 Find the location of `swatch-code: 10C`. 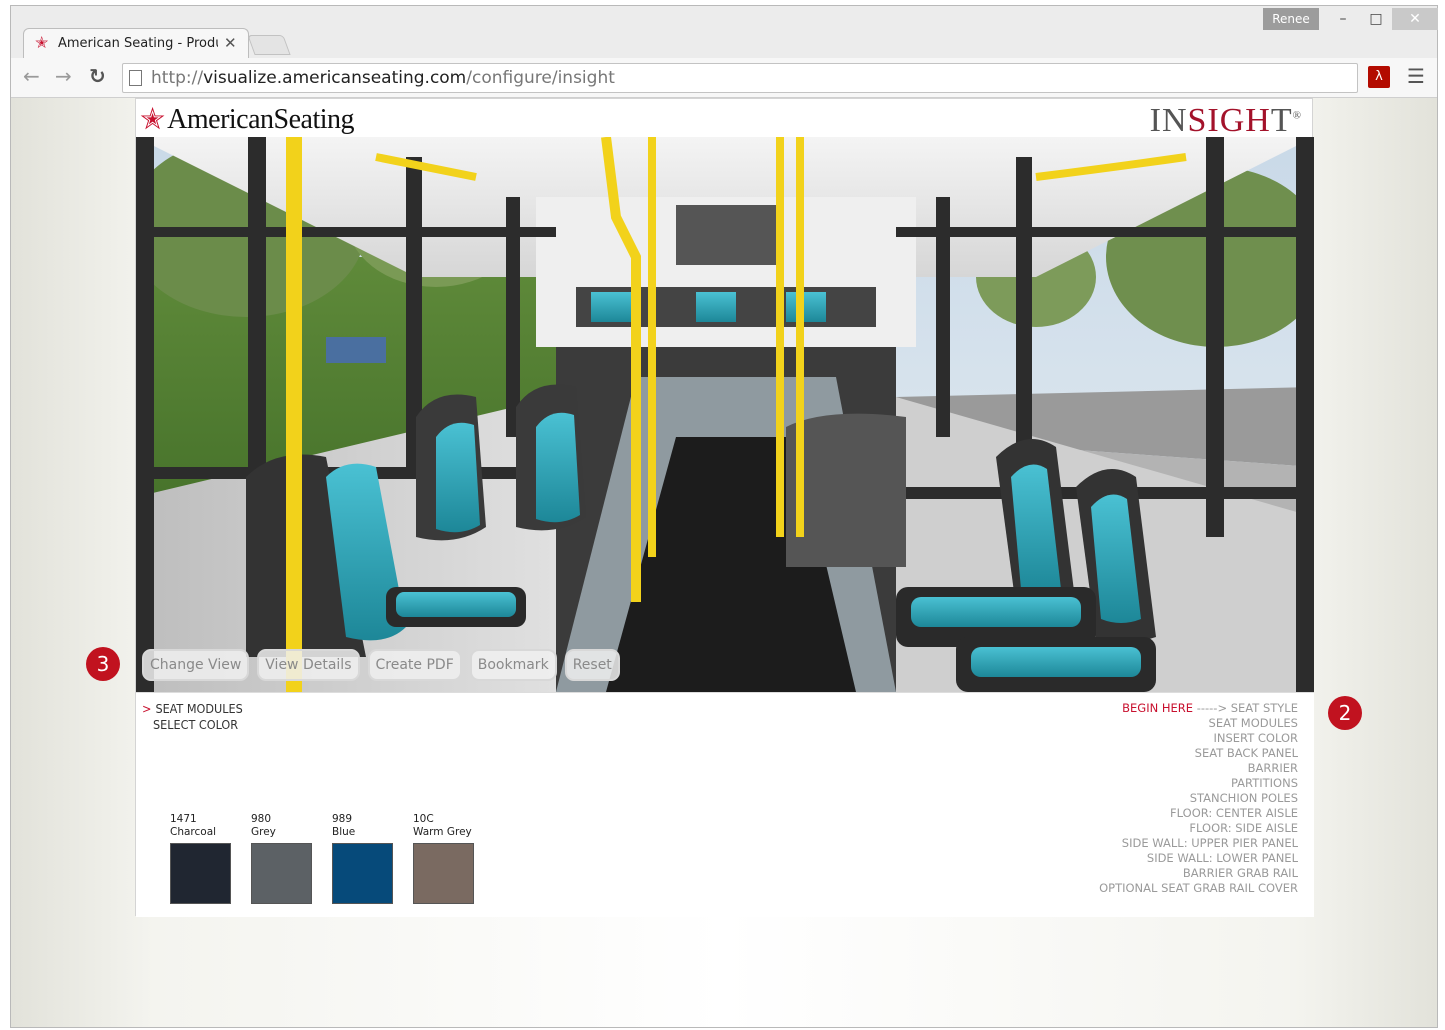

swatch-code: 10C is located at coordinates (423, 819).